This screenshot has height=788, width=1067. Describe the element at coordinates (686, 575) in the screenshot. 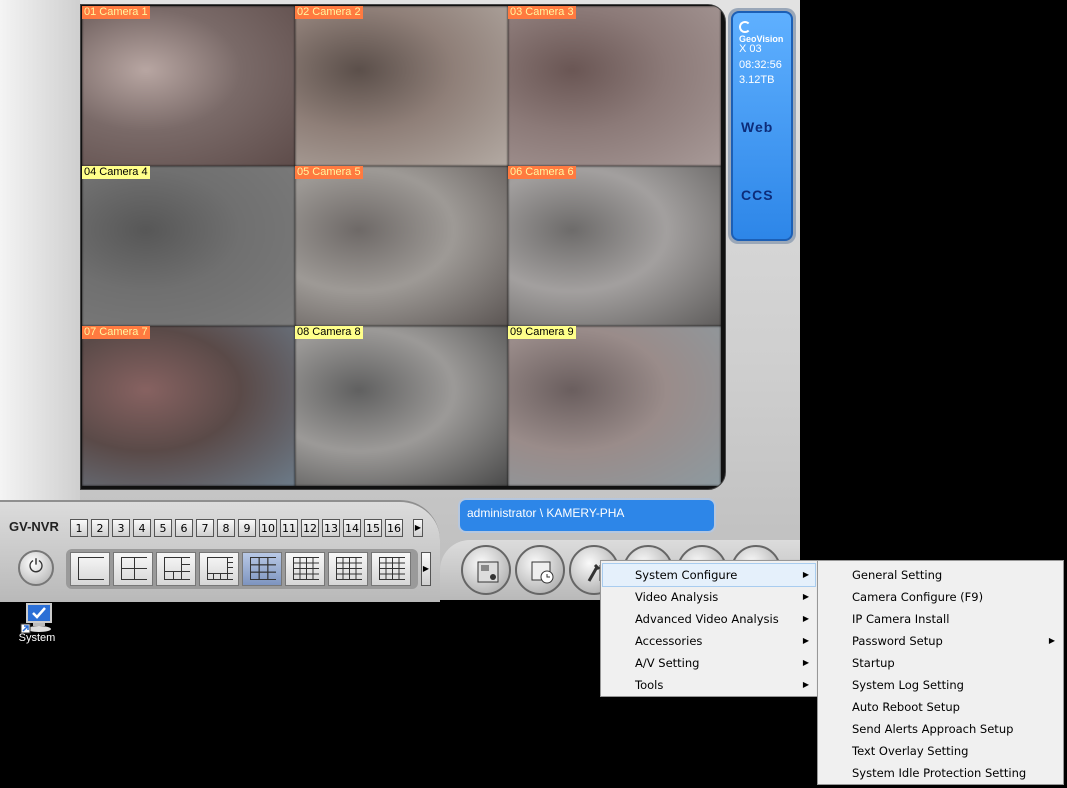

I see `menu-item-label: System Configure` at that location.